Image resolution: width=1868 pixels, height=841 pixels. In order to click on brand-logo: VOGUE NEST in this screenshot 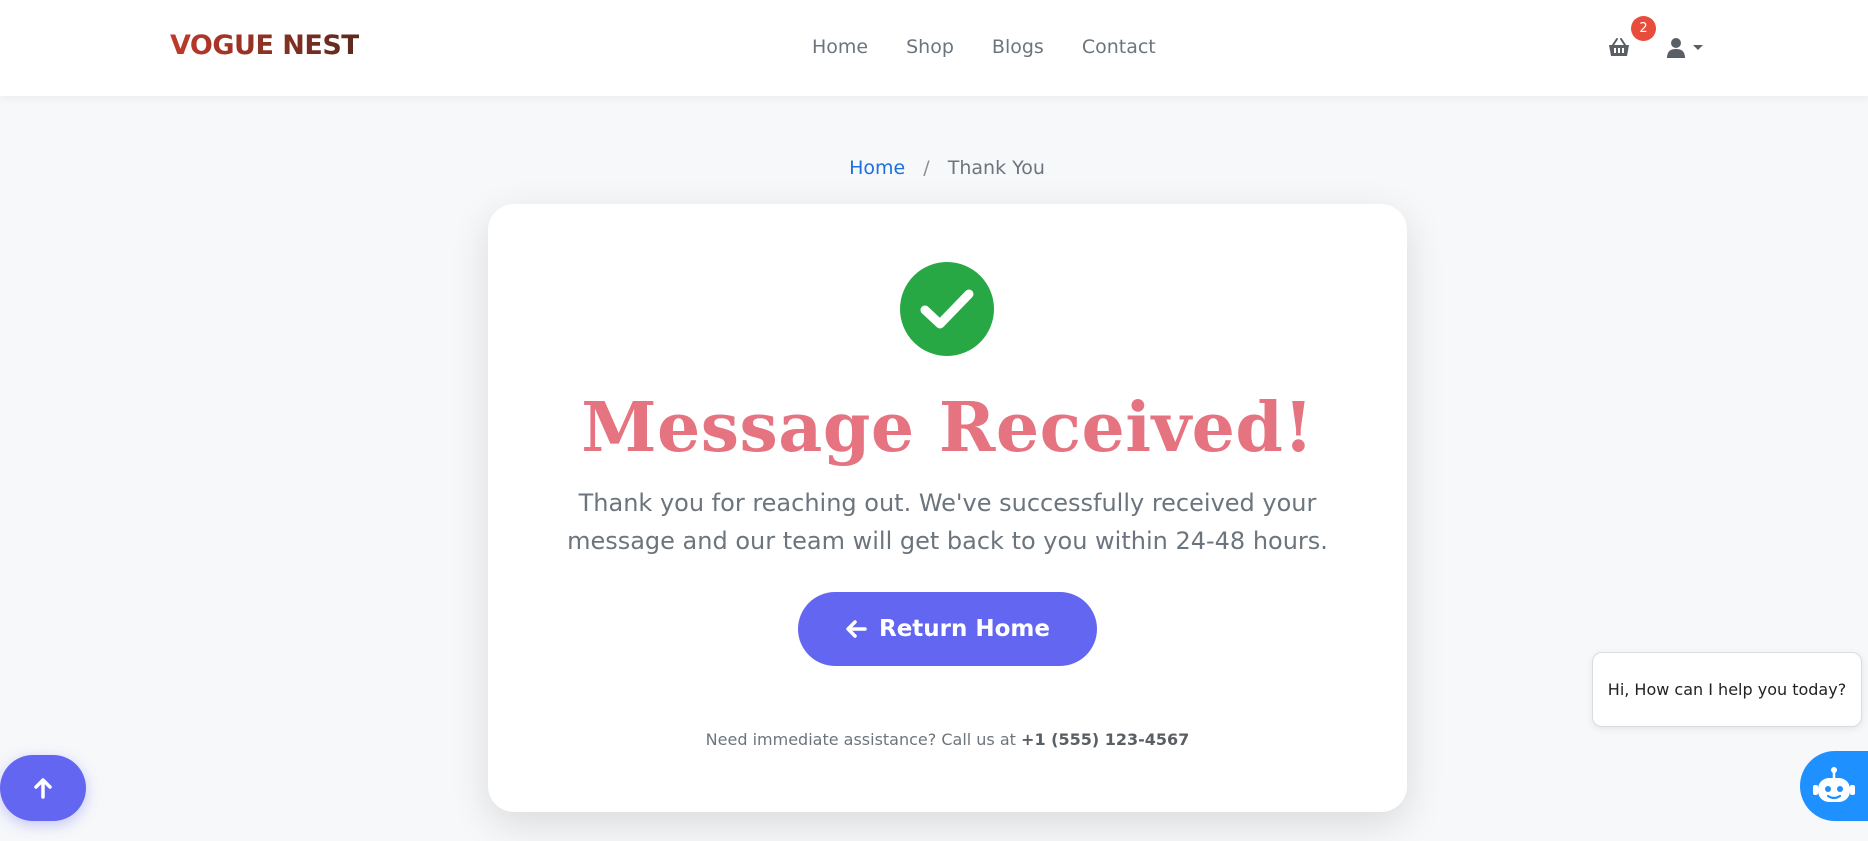, I will do `click(265, 45)`.